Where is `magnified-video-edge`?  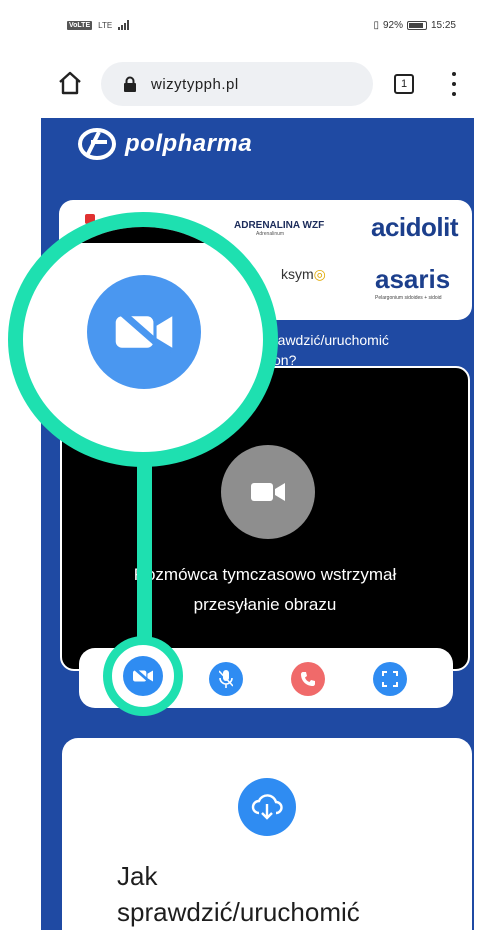 magnified-video-edge is located at coordinates (143, 235).